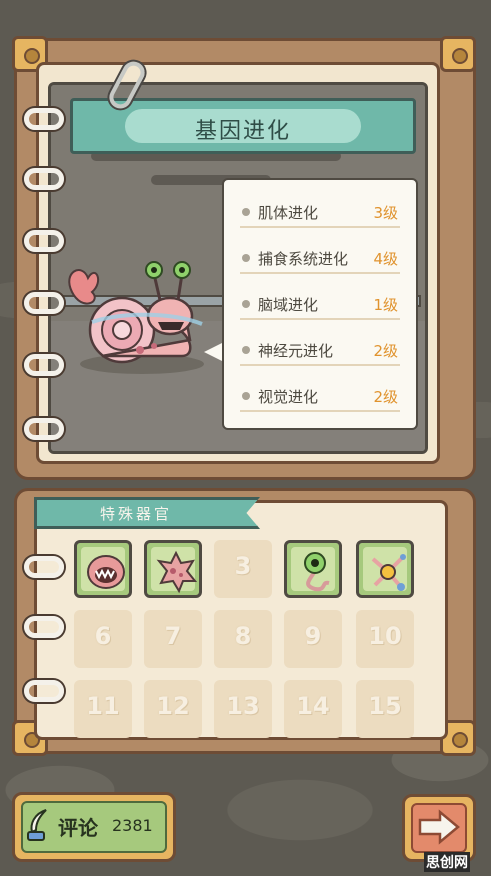  Describe the element at coordinates (303, 259) in the screenshot. I see `stat-name: 捕食系统进化` at that location.